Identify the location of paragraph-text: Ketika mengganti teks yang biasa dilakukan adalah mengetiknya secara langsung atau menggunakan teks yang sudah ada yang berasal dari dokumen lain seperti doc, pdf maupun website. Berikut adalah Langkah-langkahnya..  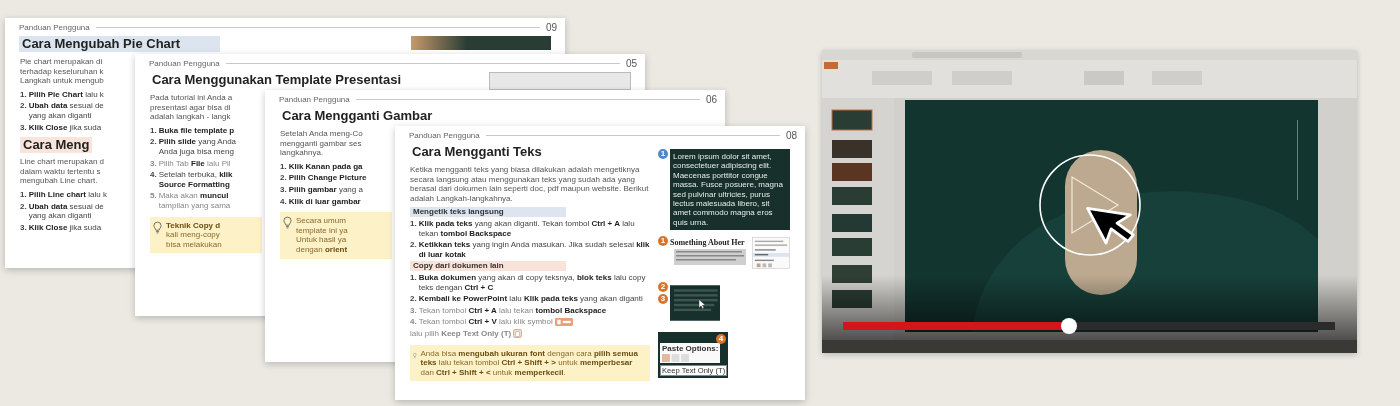
(530, 184).